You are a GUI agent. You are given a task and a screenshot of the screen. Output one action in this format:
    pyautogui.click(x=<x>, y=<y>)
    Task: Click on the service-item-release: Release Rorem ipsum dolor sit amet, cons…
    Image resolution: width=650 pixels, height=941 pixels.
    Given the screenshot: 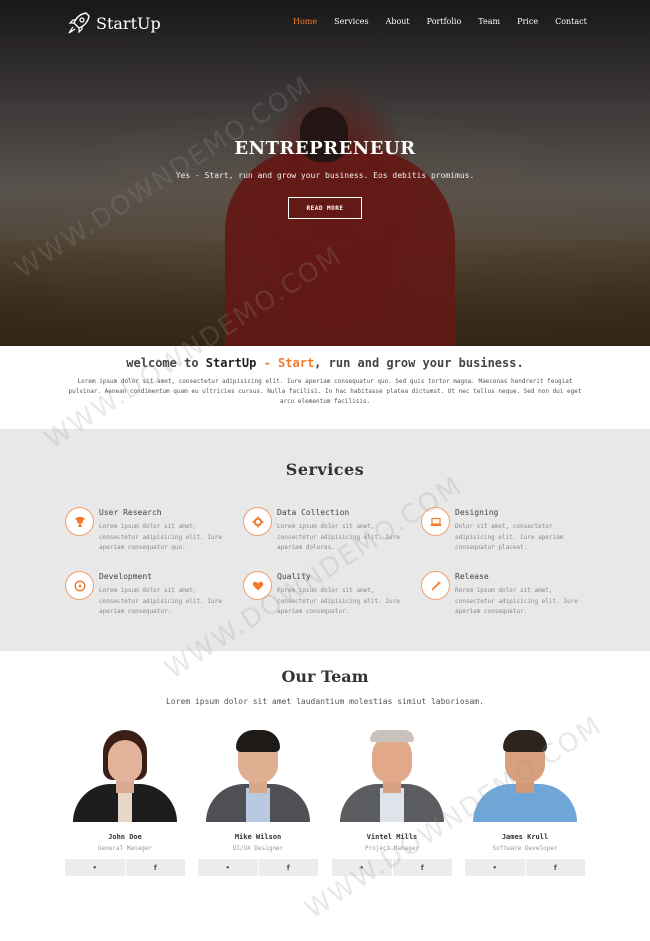 What is the action you would take?
    pyautogui.click(x=506, y=597)
    